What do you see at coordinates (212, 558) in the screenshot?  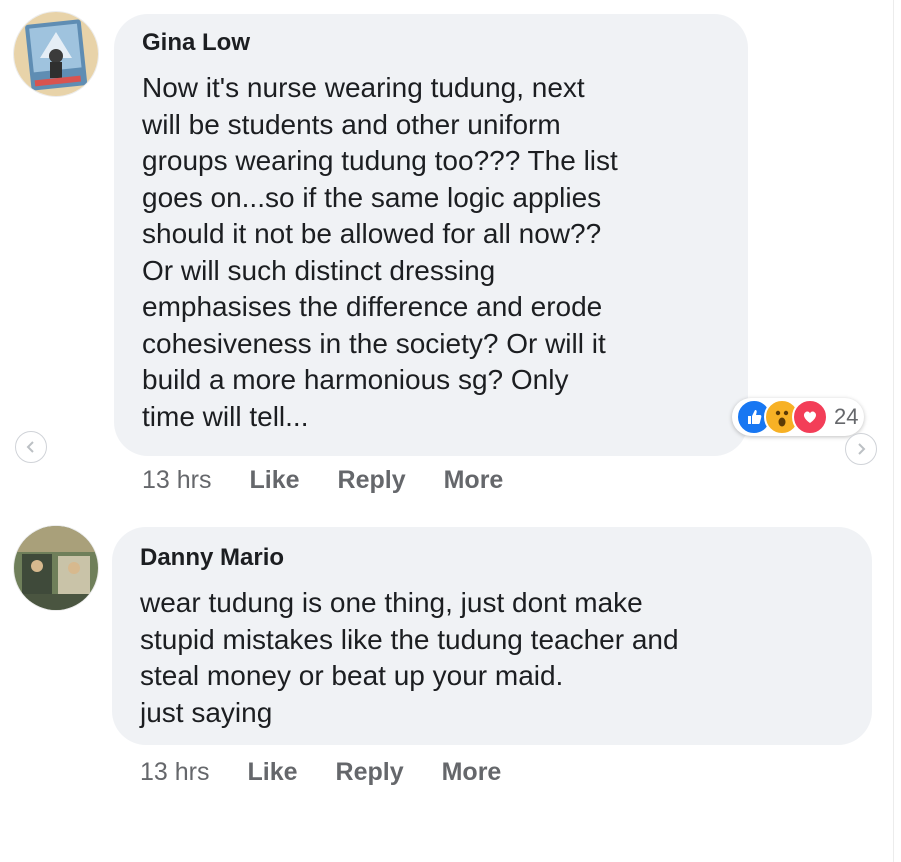 I see `comment-author: Danny Mario` at bounding box center [212, 558].